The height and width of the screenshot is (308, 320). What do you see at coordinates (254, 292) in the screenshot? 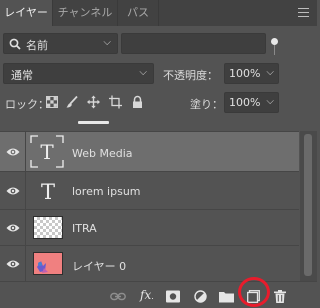
I see `highlight-circle` at bounding box center [254, 292].